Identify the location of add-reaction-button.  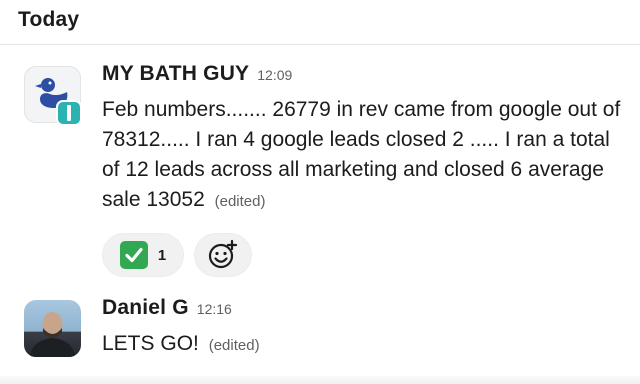
(223, 255).